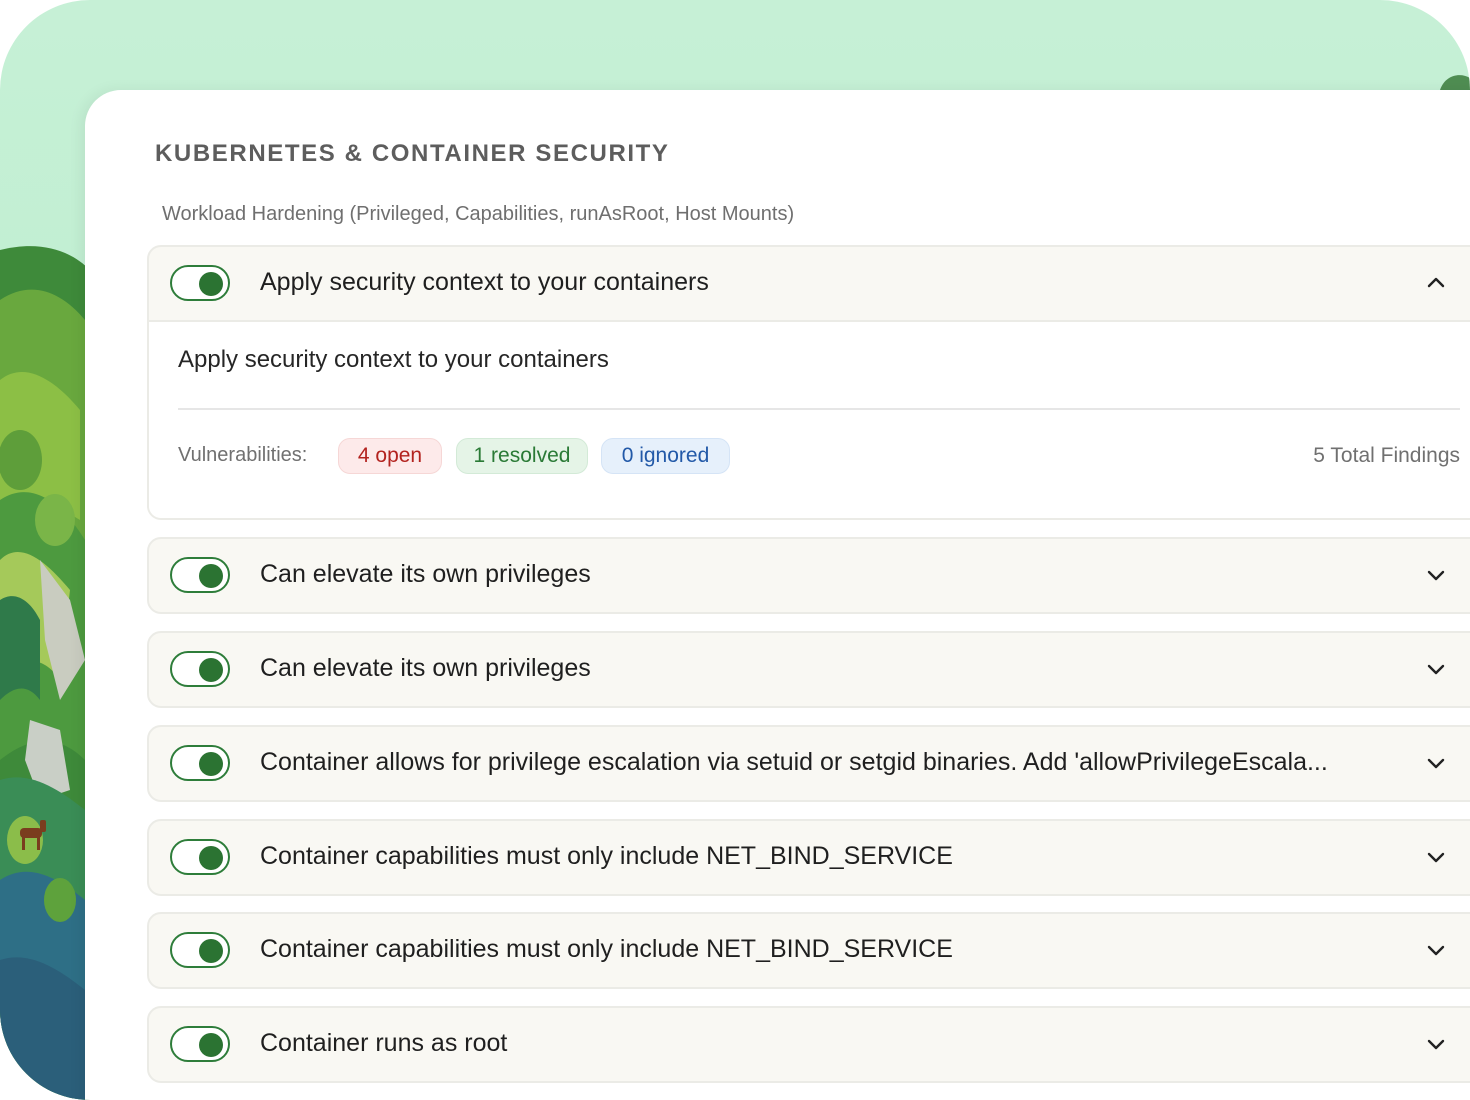  What do you see at coordinates (412, 153) in the screenshot?
I see `section-title: KUBERNETES & CONTAINER SECURITY` at bounding box center [412, 153].